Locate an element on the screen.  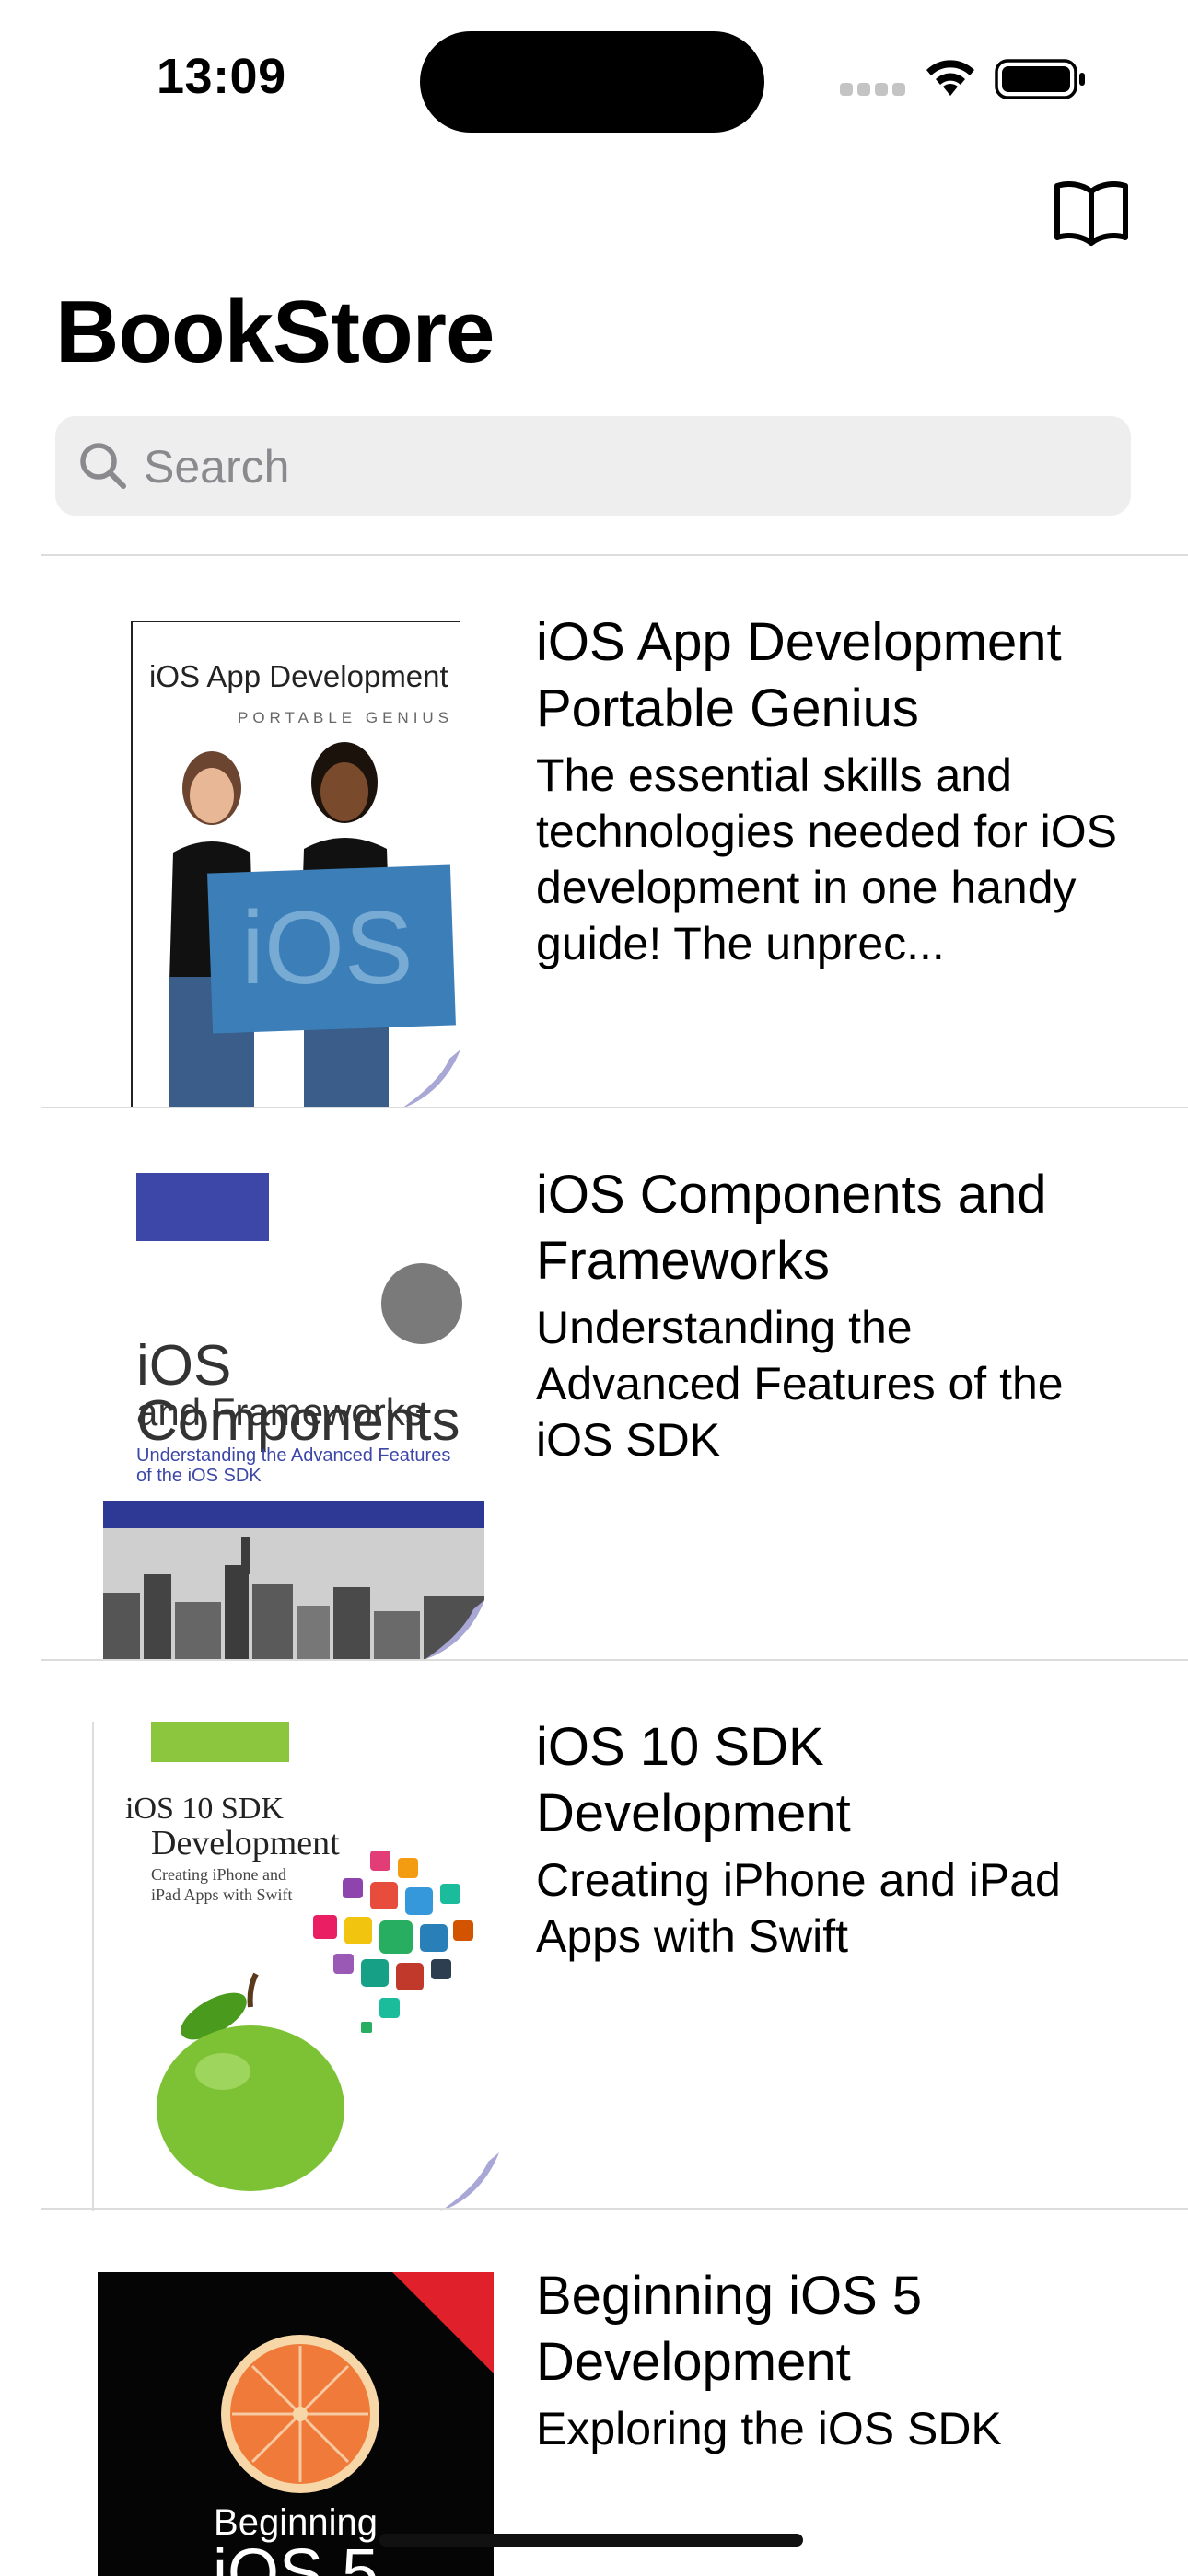
status-bar: 13:09 is located at coordinates (594, 78).